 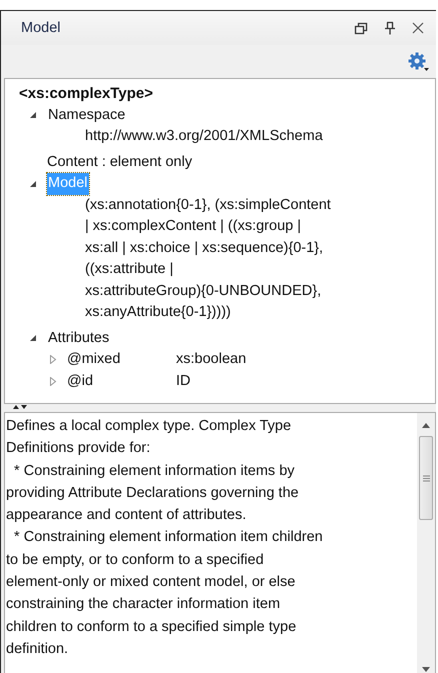 What do you see at coordinates (86, 94) in the screenshot?
I see `tree-root-label: <xs:complexType>` at bounding box center [86, 94].